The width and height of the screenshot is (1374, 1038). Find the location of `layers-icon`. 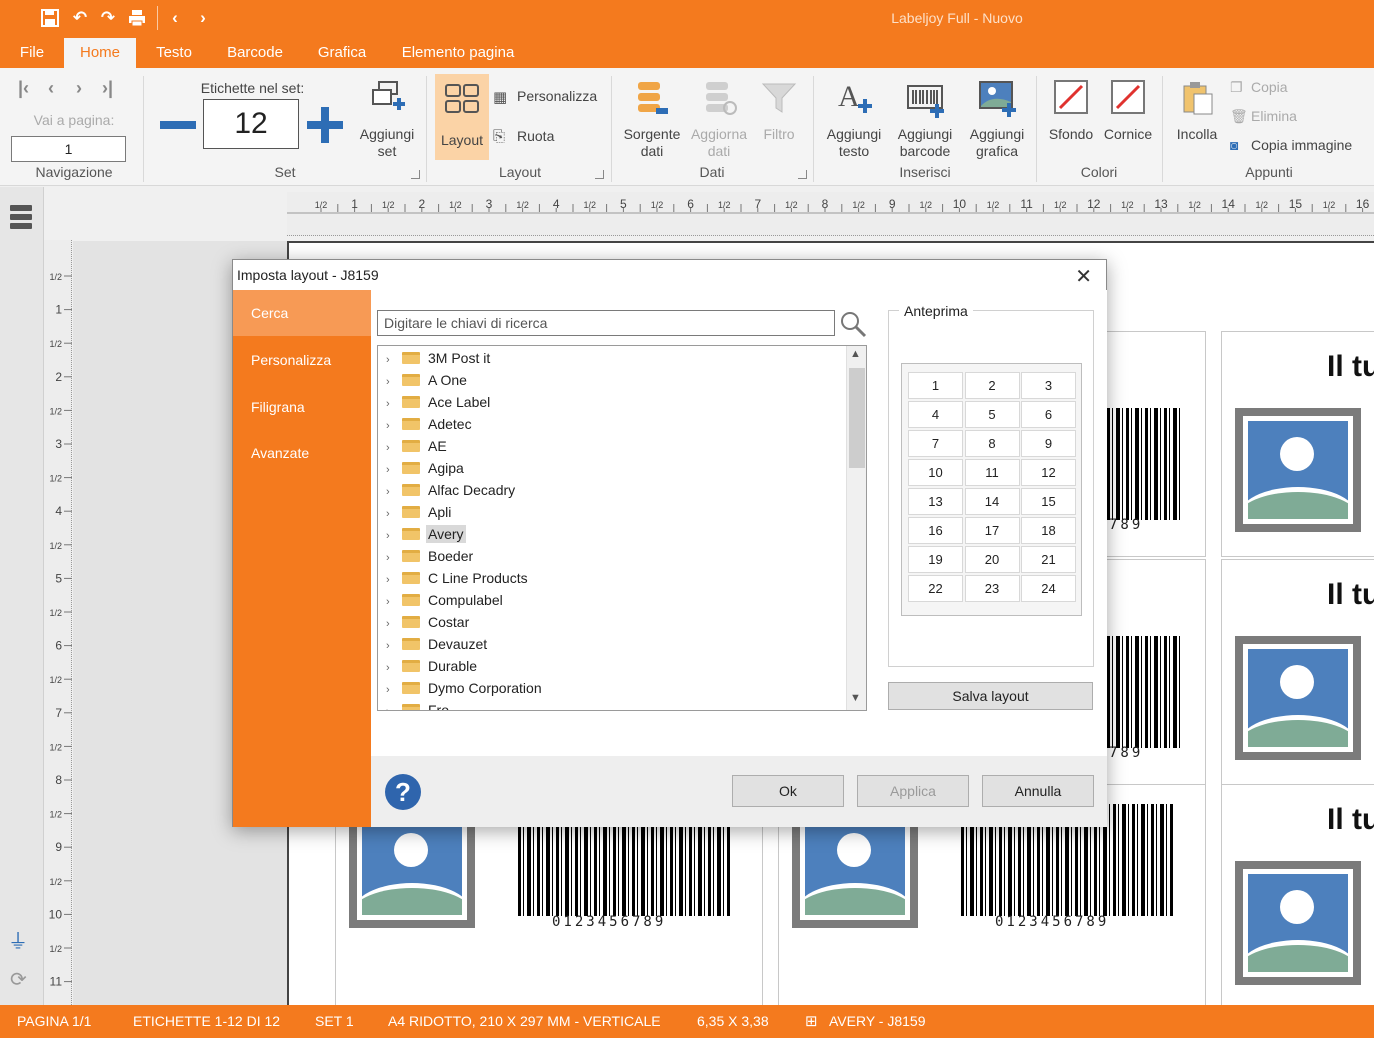

layers-icon is located at coordinates (21, 217).